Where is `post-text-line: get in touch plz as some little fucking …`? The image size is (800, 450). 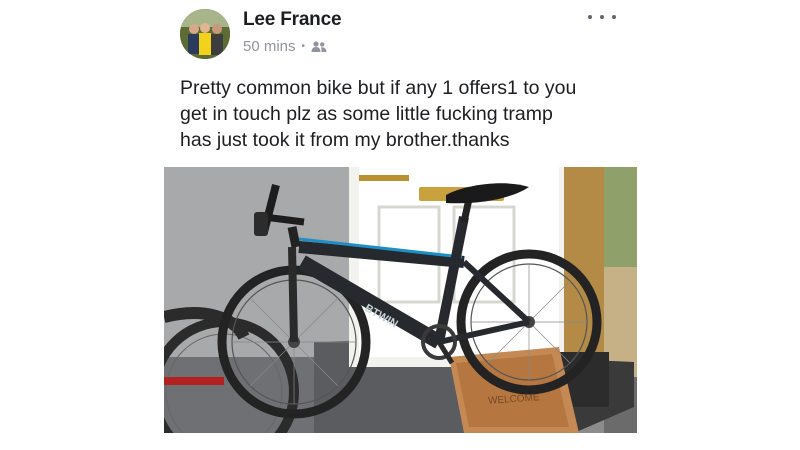
post-text-line: get in touch plz as some little fucking … is located at coordinates (366, 114).